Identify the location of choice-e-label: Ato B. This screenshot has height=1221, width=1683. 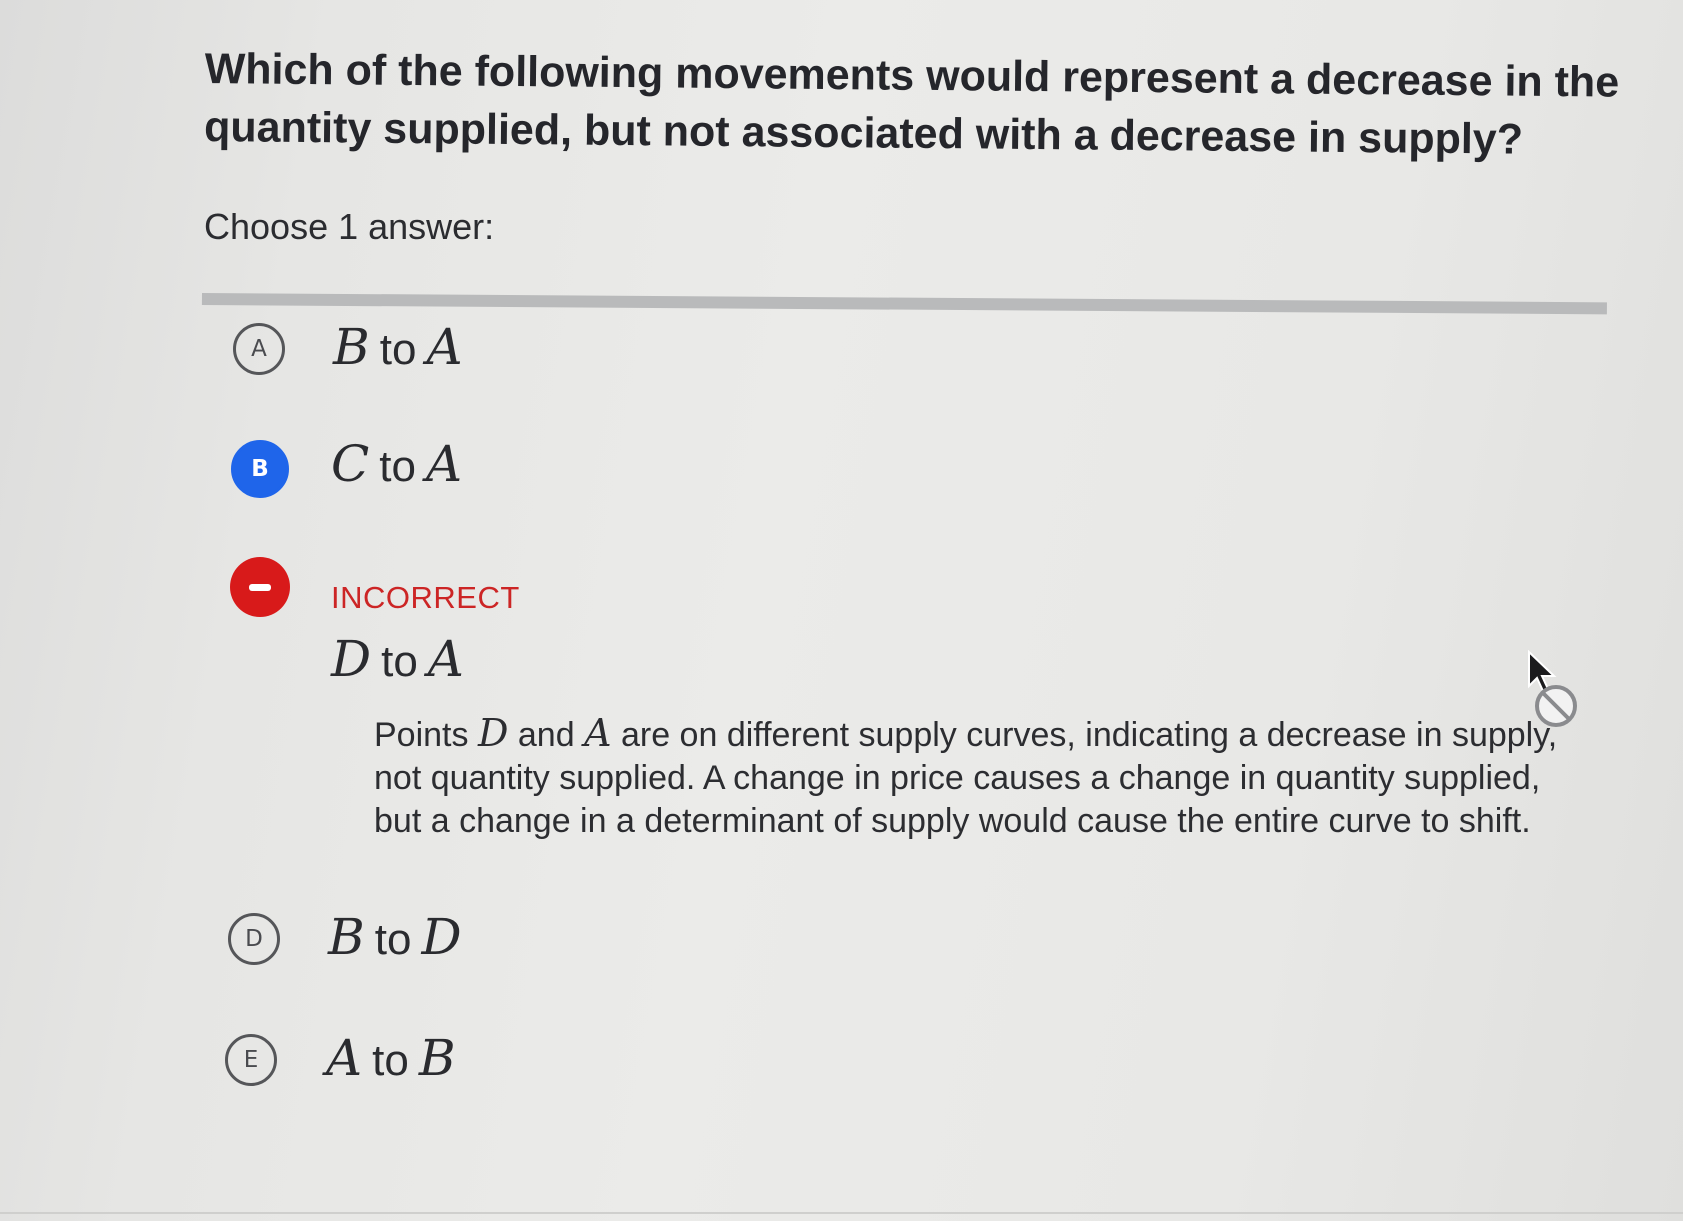
(391, 1058).